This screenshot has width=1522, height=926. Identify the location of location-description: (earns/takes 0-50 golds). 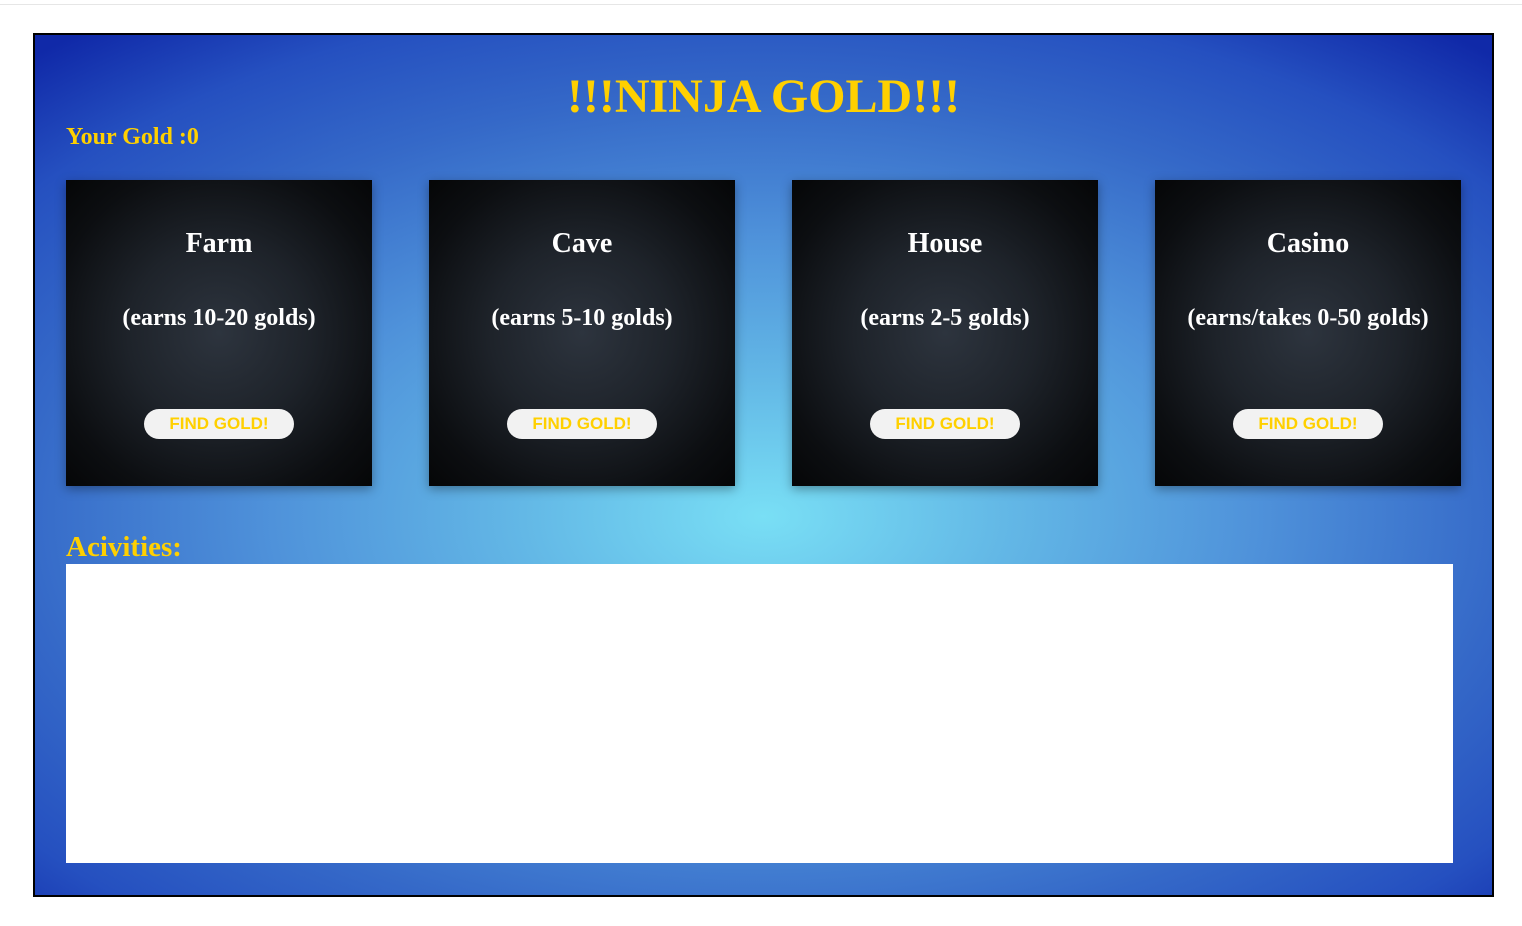
(1308, 318).